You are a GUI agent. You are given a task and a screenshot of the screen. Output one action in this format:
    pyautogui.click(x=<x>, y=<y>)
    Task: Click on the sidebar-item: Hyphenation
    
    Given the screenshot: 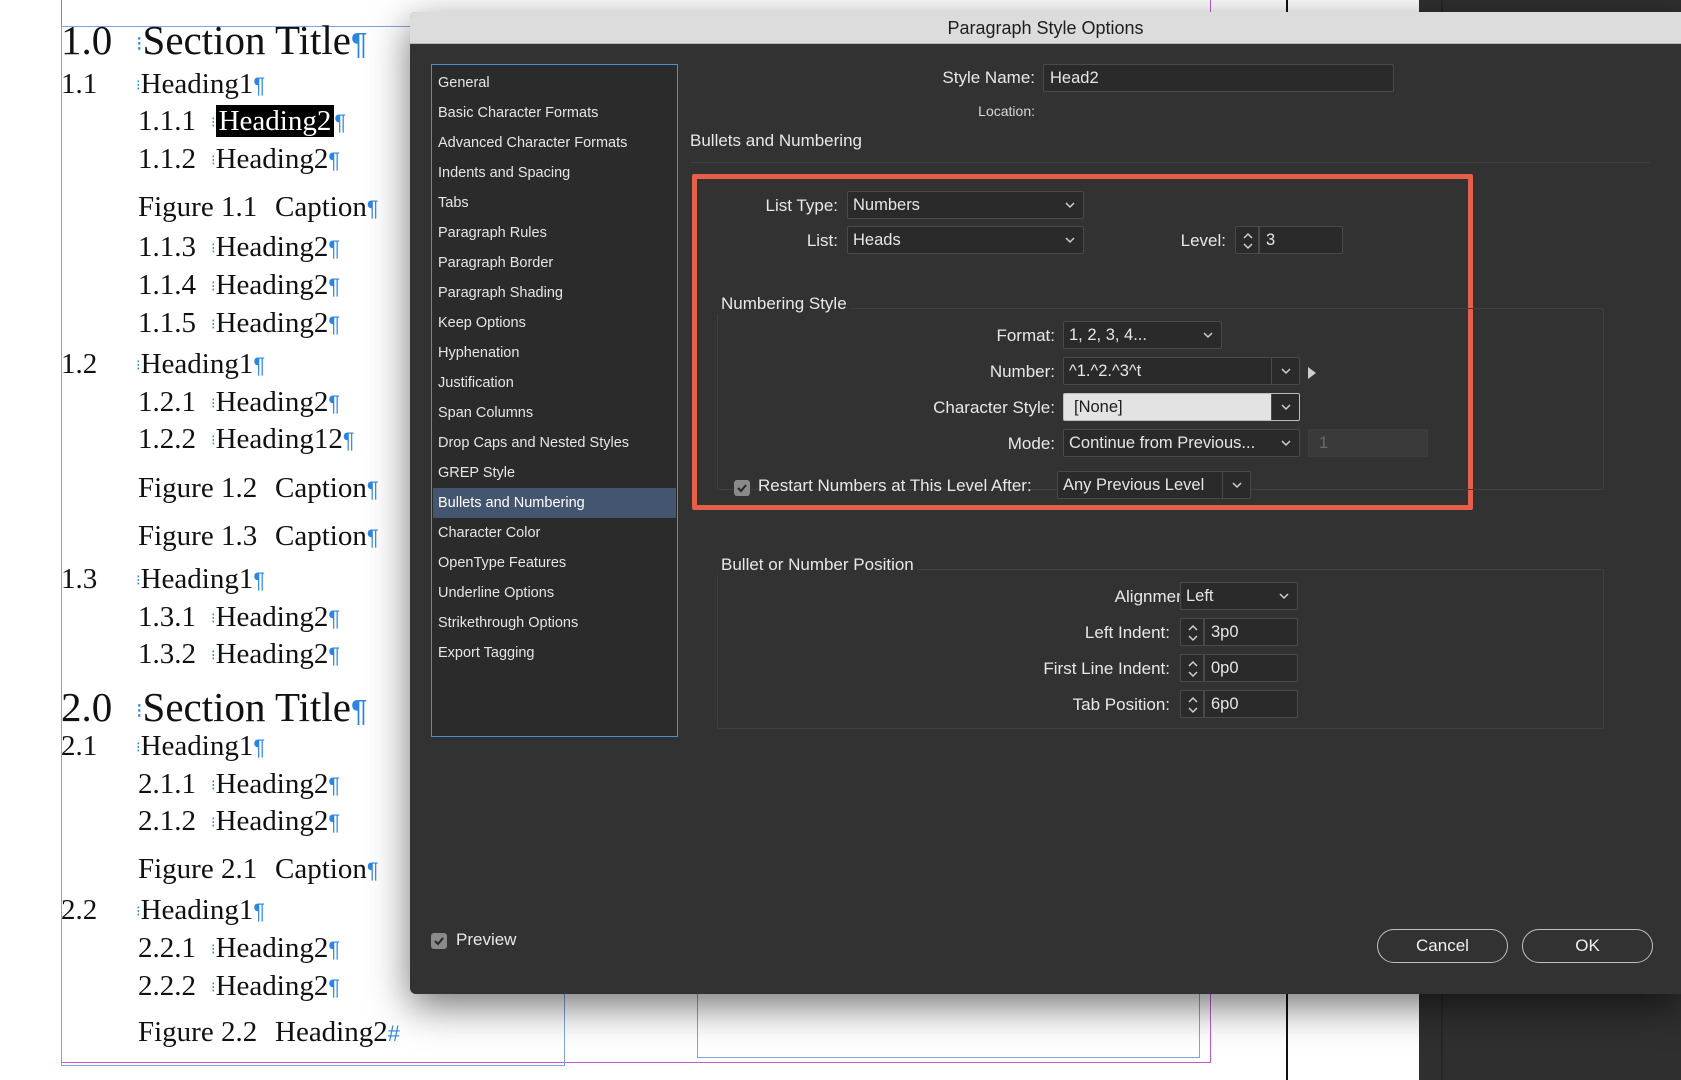 What is the action you would take?
    pyautogui.click(x=554, y=353)
    